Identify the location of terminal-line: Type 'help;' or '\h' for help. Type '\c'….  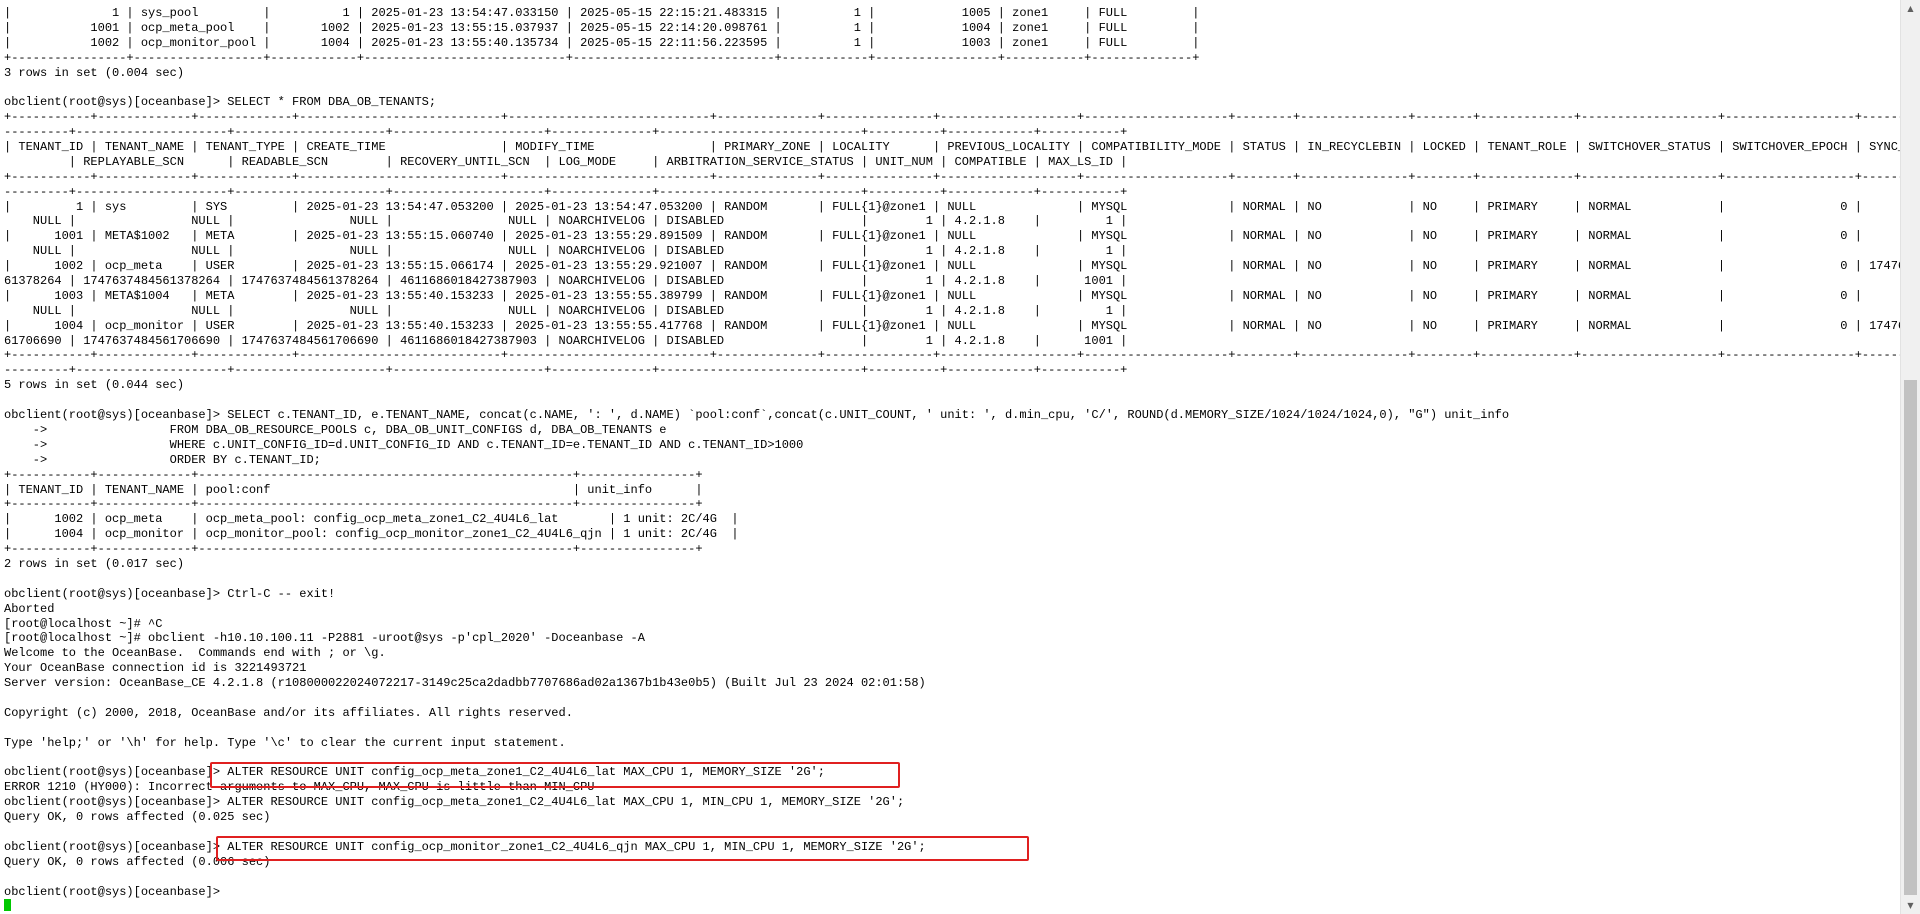
(285, 742).